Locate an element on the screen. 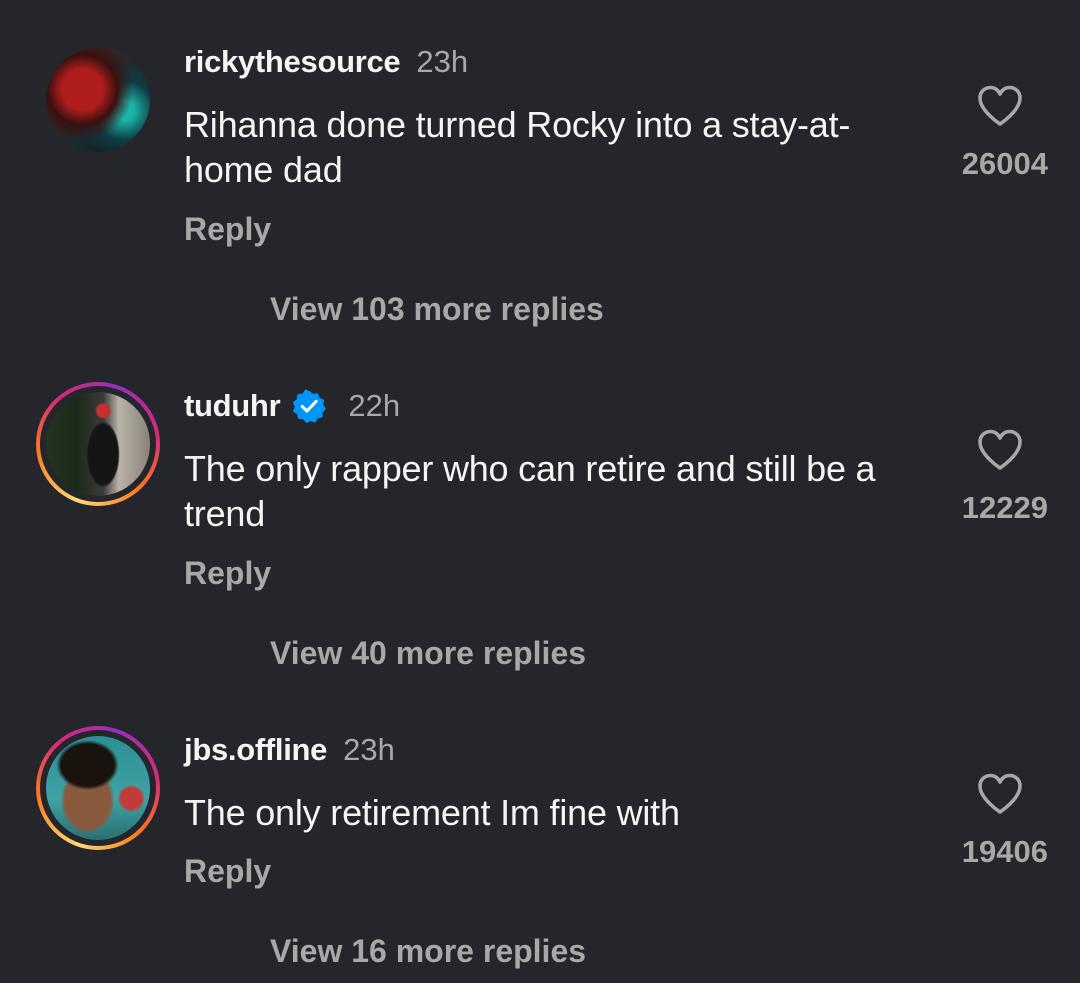  like-count: 12229 is located at coordinates (1004, 507).